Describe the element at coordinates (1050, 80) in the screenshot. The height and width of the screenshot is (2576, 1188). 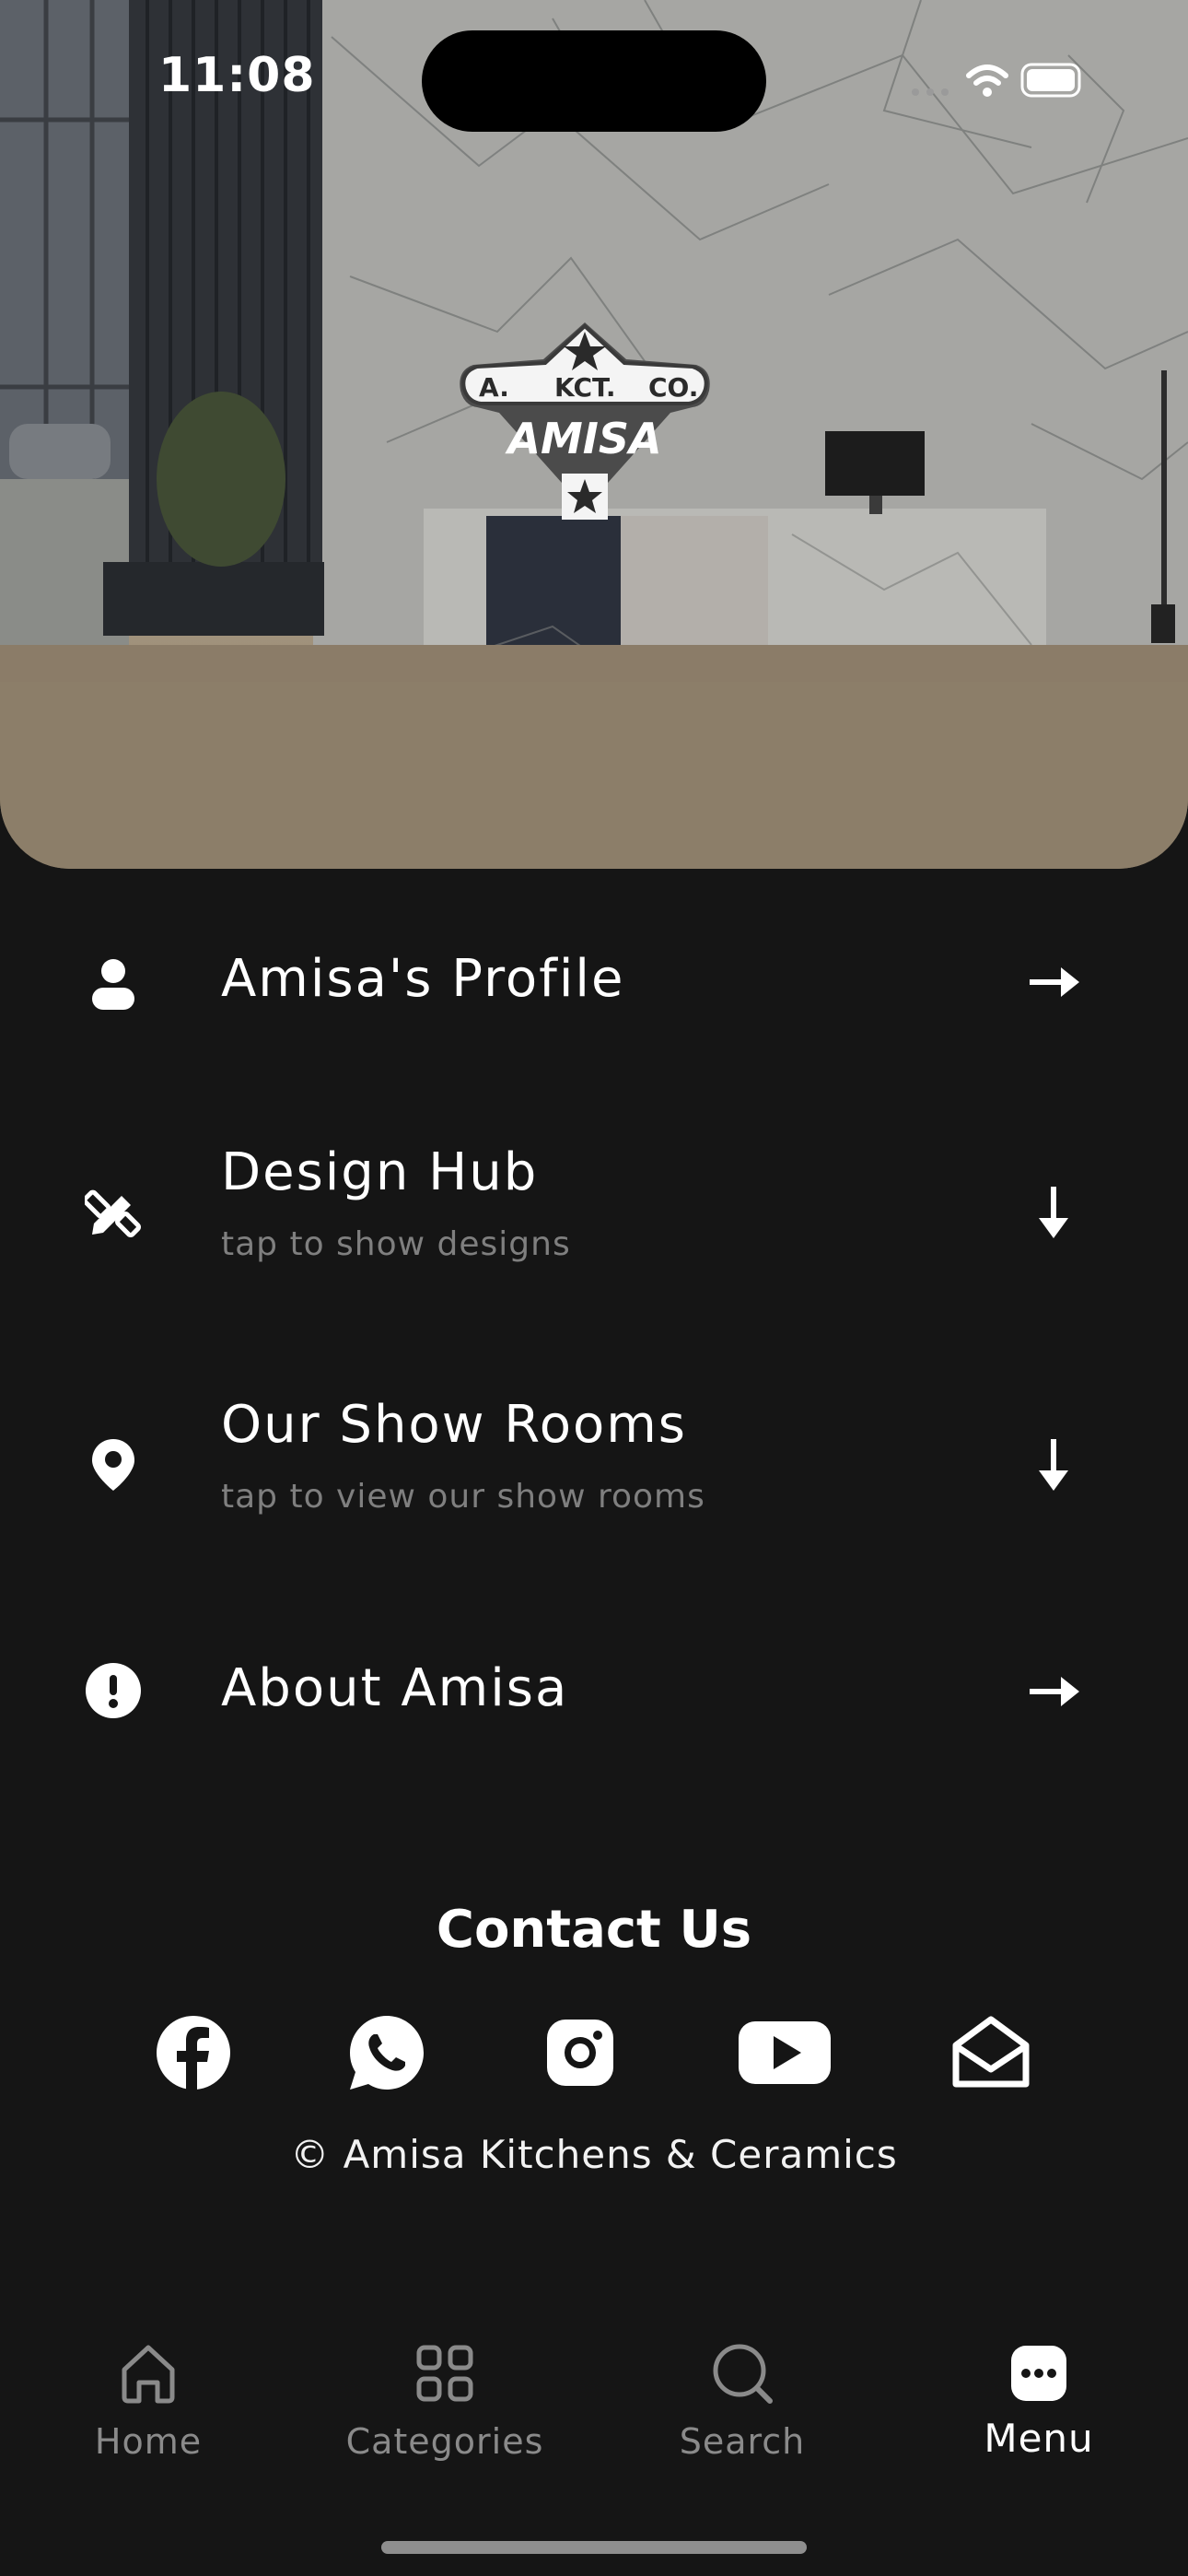
I see `battery-icon` at that location.